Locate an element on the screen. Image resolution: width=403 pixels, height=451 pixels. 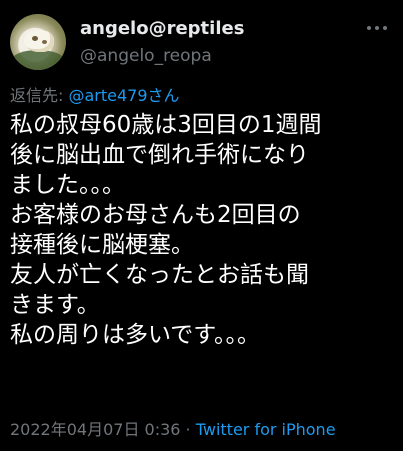
tweet-meta: 2022年04月07日 0:36 · Twitter for iPhone is located at coordinates (173, 428).